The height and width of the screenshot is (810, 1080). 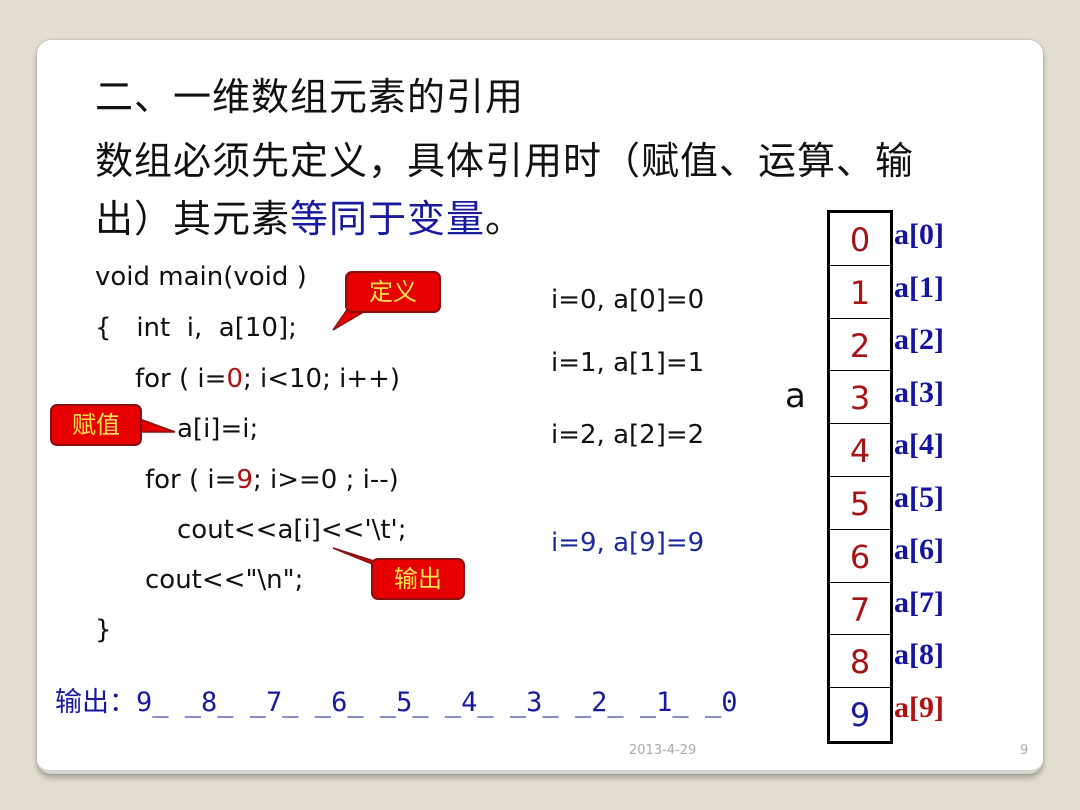 I want to click on array-index-6: a[6], so click(x=919, y=549).